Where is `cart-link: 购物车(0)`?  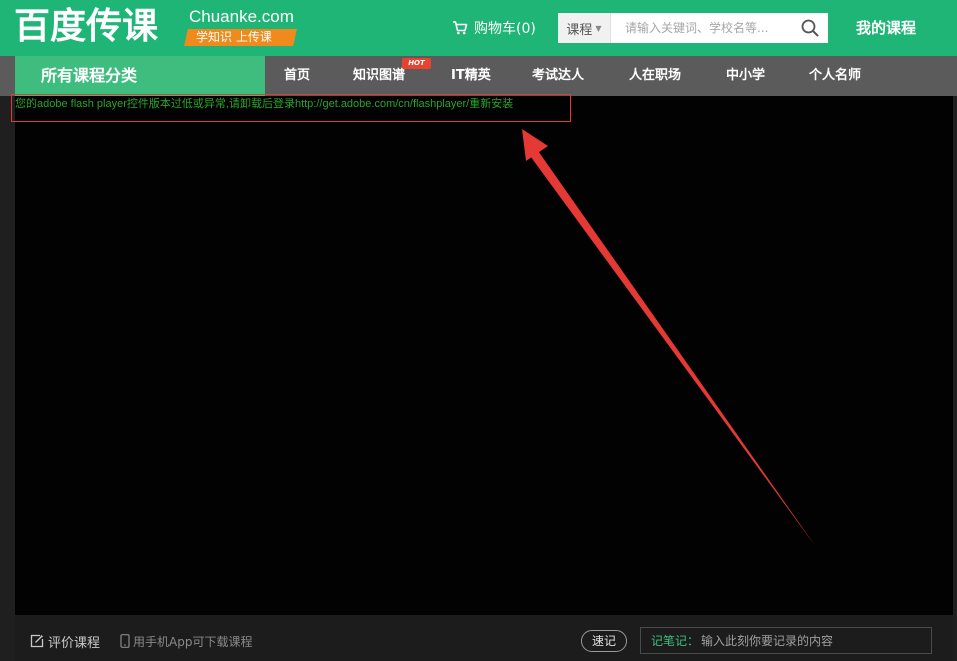 cart-link: 购物车(0) is located at coordinates (494, 28).